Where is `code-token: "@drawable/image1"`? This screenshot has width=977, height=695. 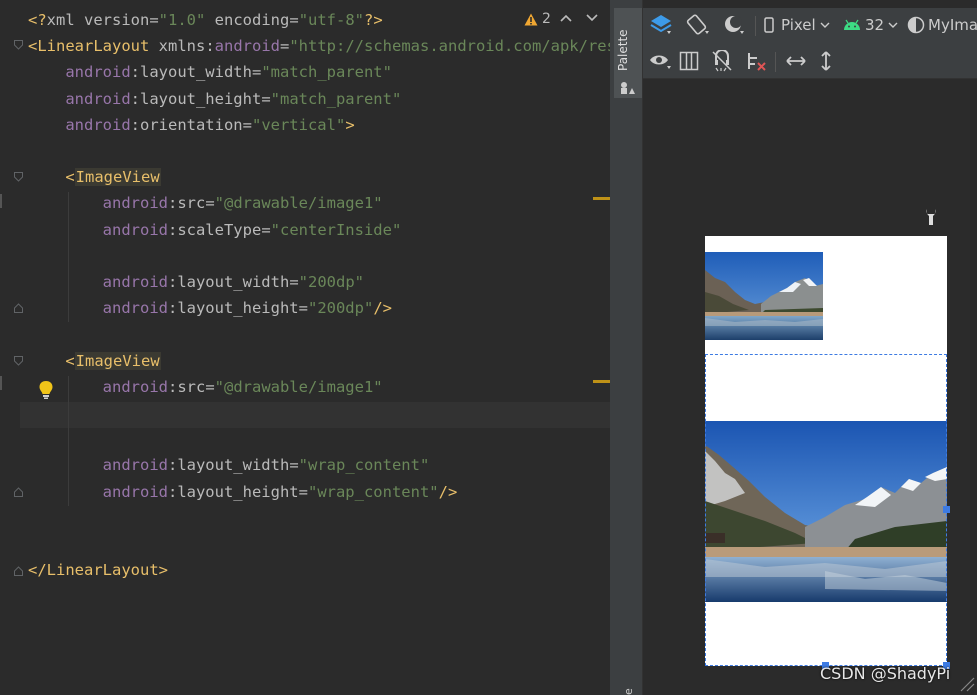 code-token: "@drawable/image1" is located at coordinates (298, 386).